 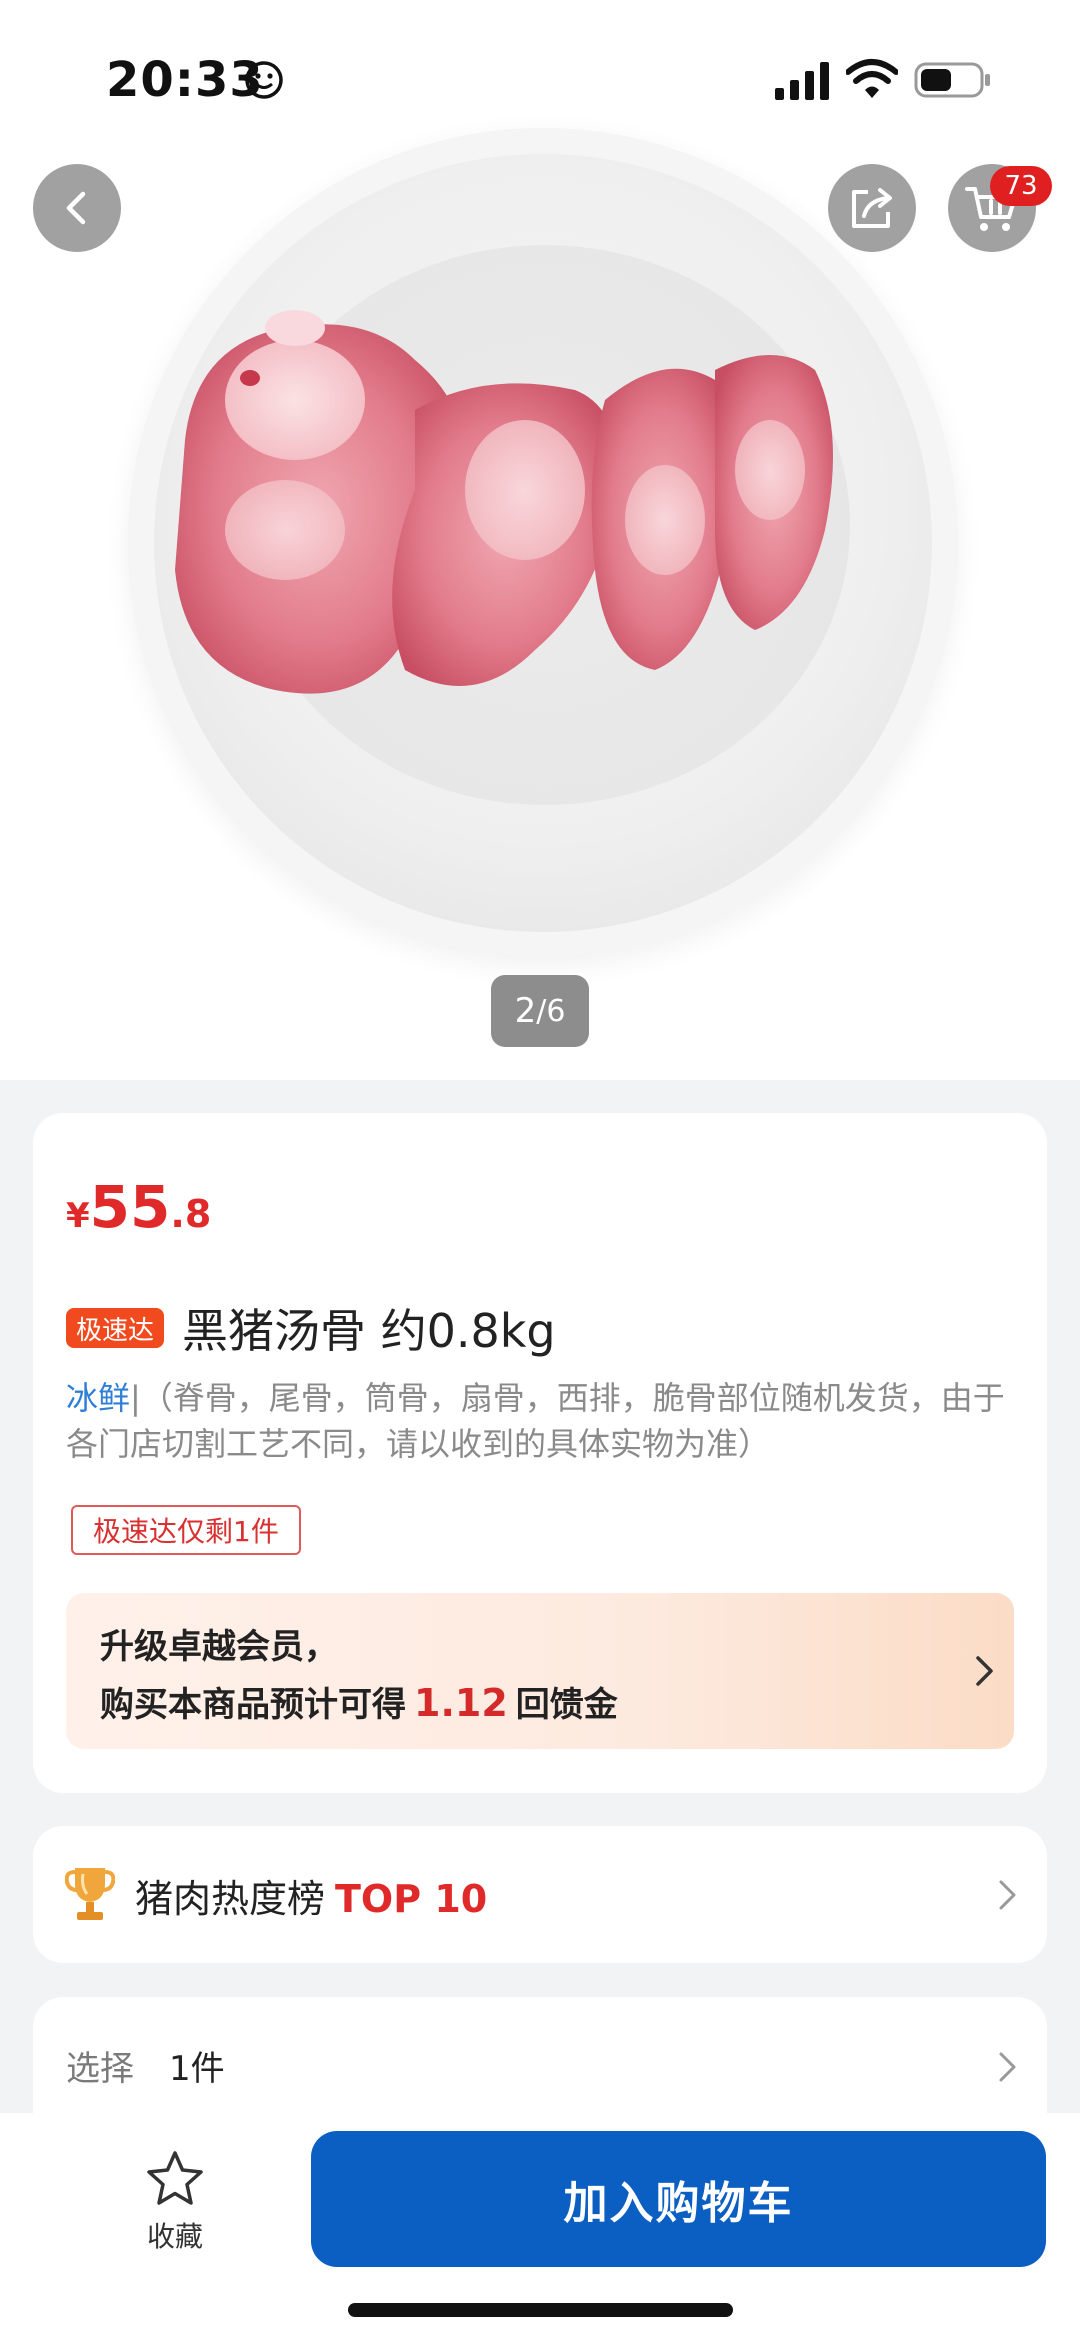 What do you see at coordinates (100, 2069) in the screenshot?
I see `selection-label: 选择` at bounding box center [100, 2069].